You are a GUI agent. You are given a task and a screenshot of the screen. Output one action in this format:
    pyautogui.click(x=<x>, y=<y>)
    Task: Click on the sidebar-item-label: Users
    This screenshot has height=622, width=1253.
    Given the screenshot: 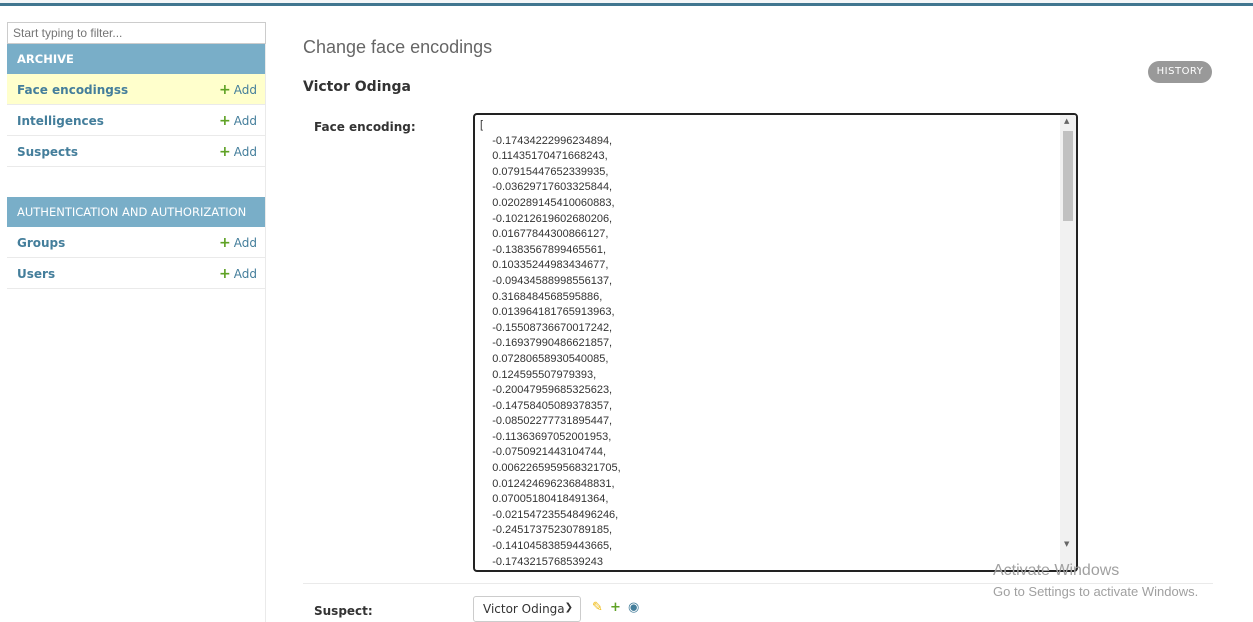 What is the action you would take?
    pyautogui.click(x=36, y=274)
    